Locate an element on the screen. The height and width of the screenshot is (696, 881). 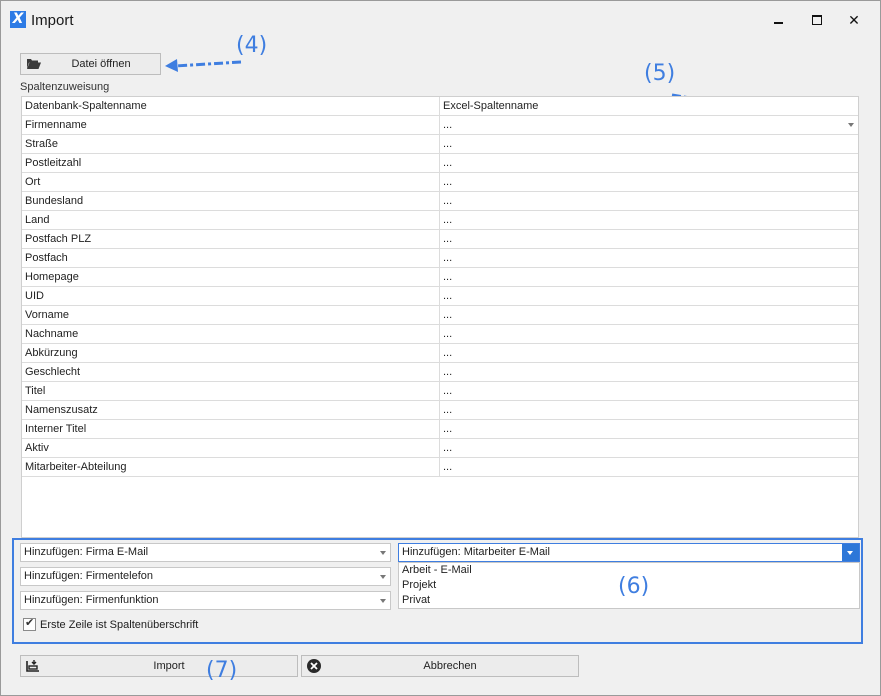
db-column-name: Land is located at coordinates (37, 220).